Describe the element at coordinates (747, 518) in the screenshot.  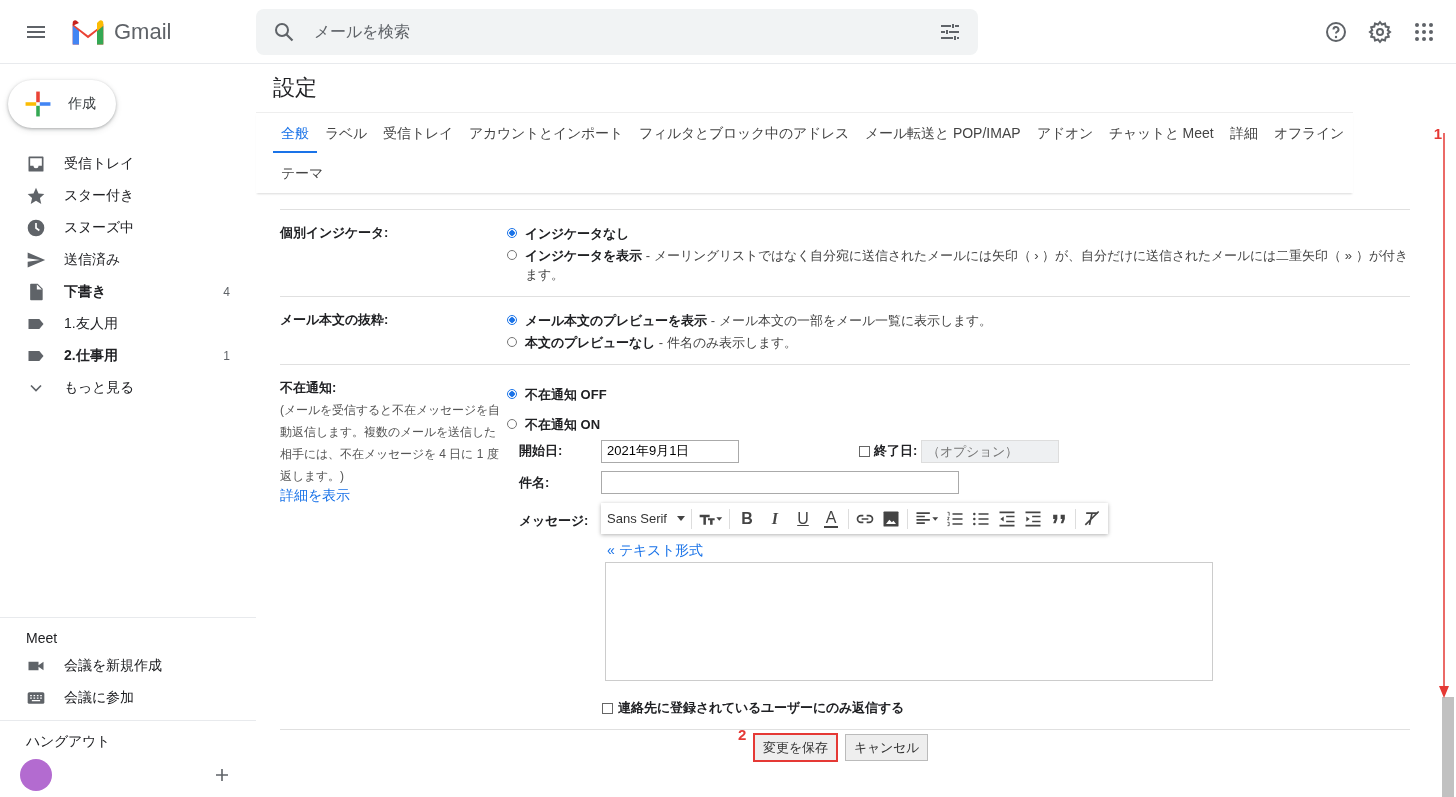
I see `bold-button: B` at that location.